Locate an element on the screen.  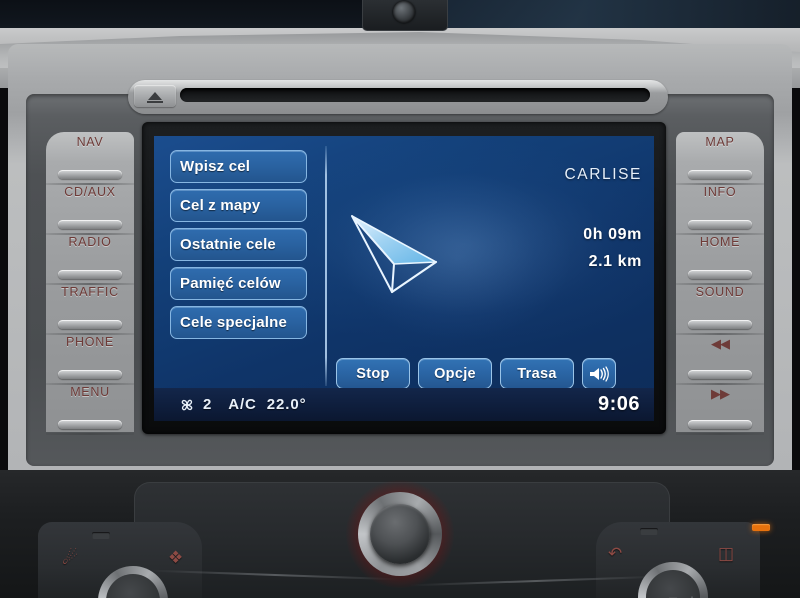
hazard-light-button is located at coordinates (405, 15).